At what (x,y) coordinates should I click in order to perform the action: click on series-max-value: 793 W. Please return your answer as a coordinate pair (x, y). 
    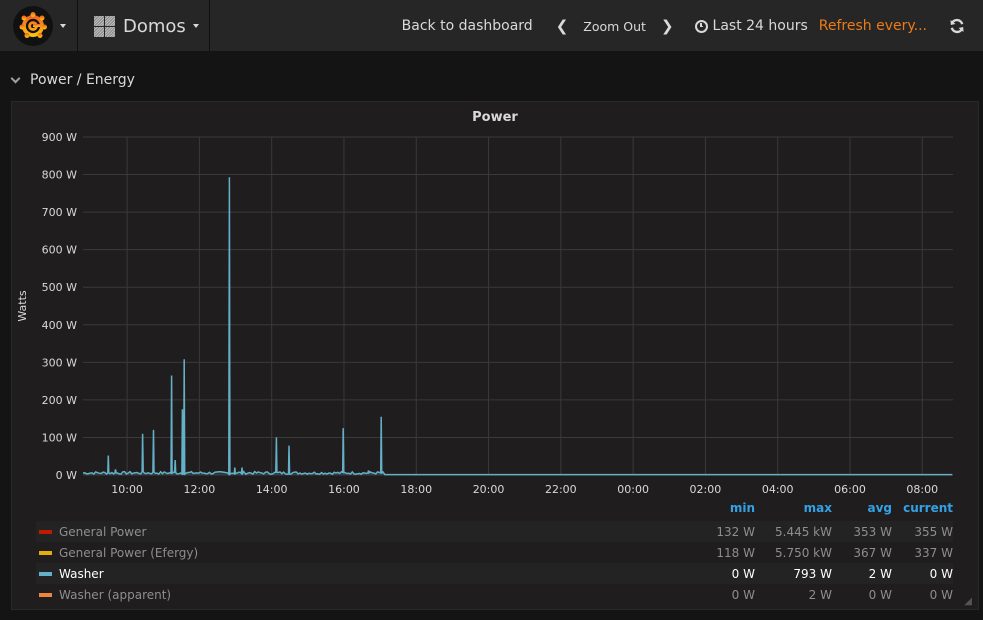
    Looking at the image, I should click on (812, 573).